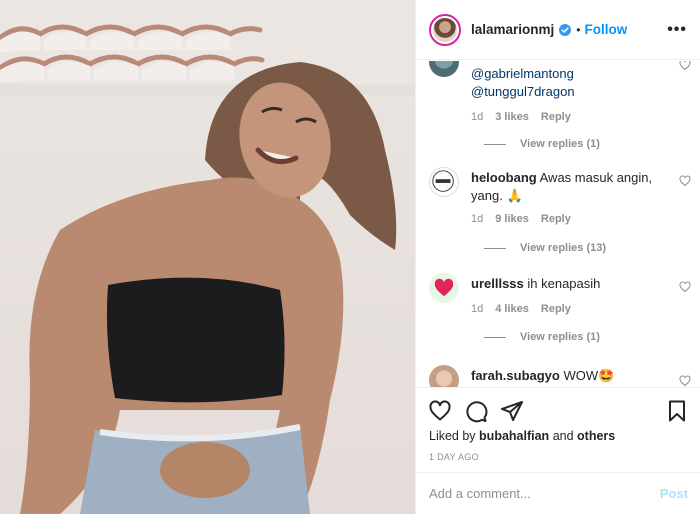 The image size is (700, 514). Describe the element at coordinates (563, 436) in the screenshot. I see `likes-and: and` at that location.